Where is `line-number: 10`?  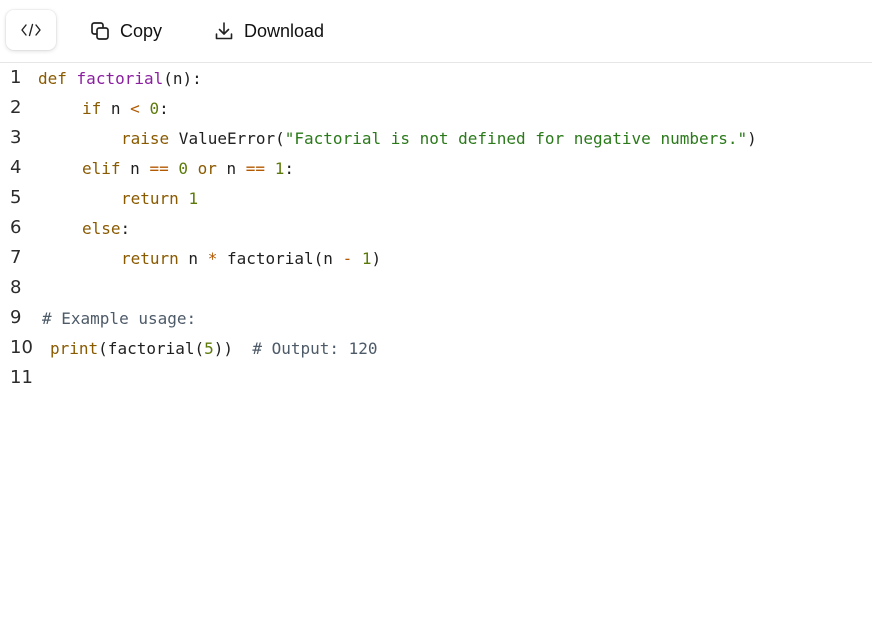 line-number: 10 is located at coordinates (21, 347).